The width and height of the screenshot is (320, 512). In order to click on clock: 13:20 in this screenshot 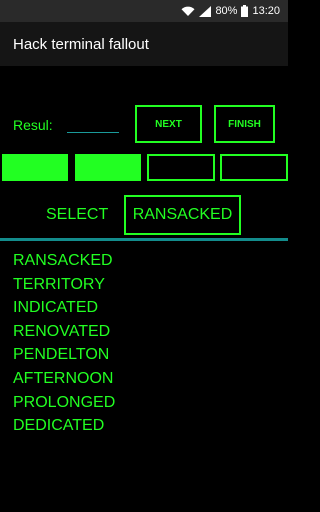, I will do `click(266, 11)`.